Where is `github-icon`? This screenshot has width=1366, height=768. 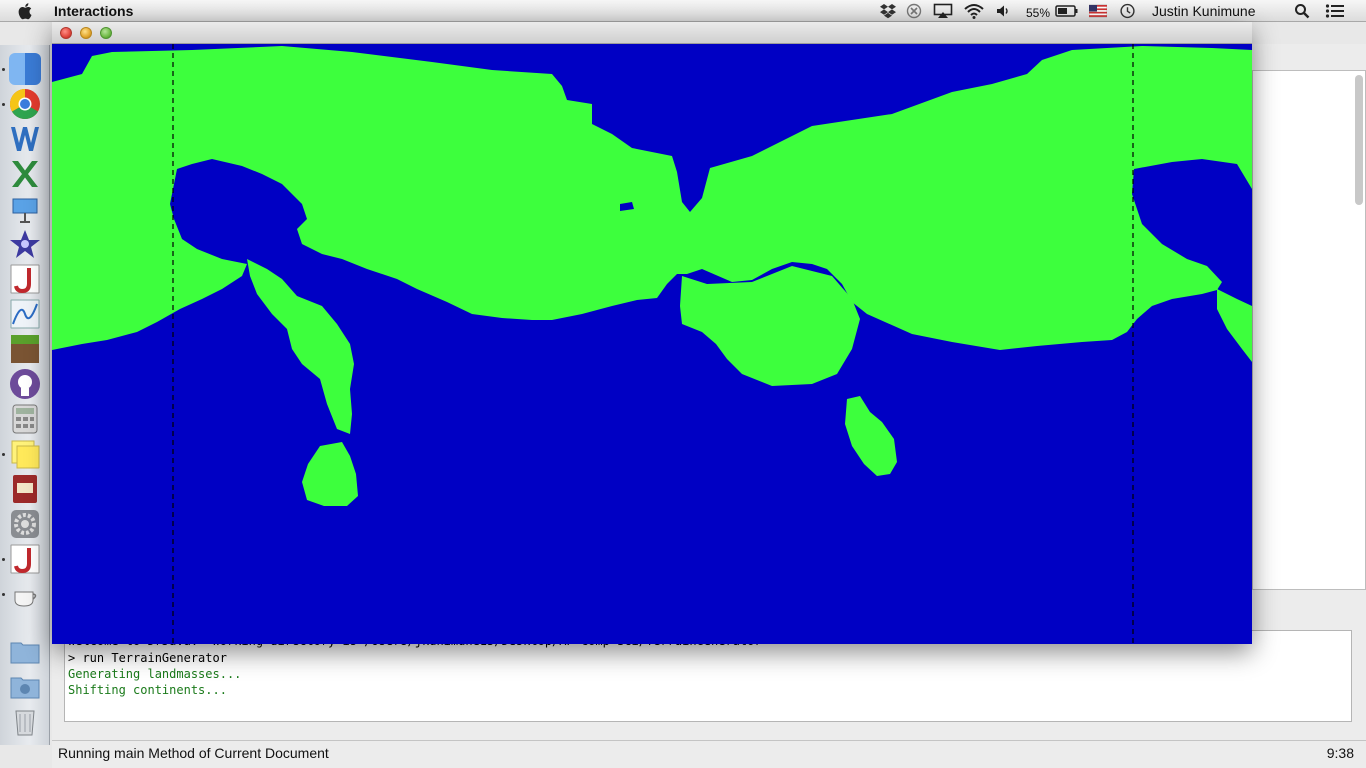
github-icon is located at coordinates (25, 384).